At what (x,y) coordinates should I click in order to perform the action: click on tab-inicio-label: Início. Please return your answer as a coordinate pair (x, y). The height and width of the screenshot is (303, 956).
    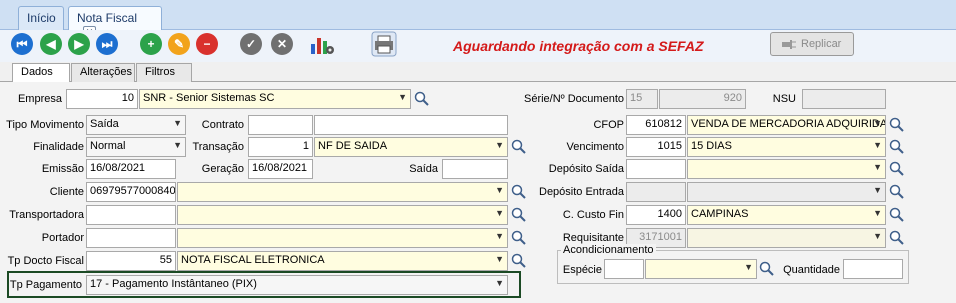
    Looking at the image, I should click on (41, 18).